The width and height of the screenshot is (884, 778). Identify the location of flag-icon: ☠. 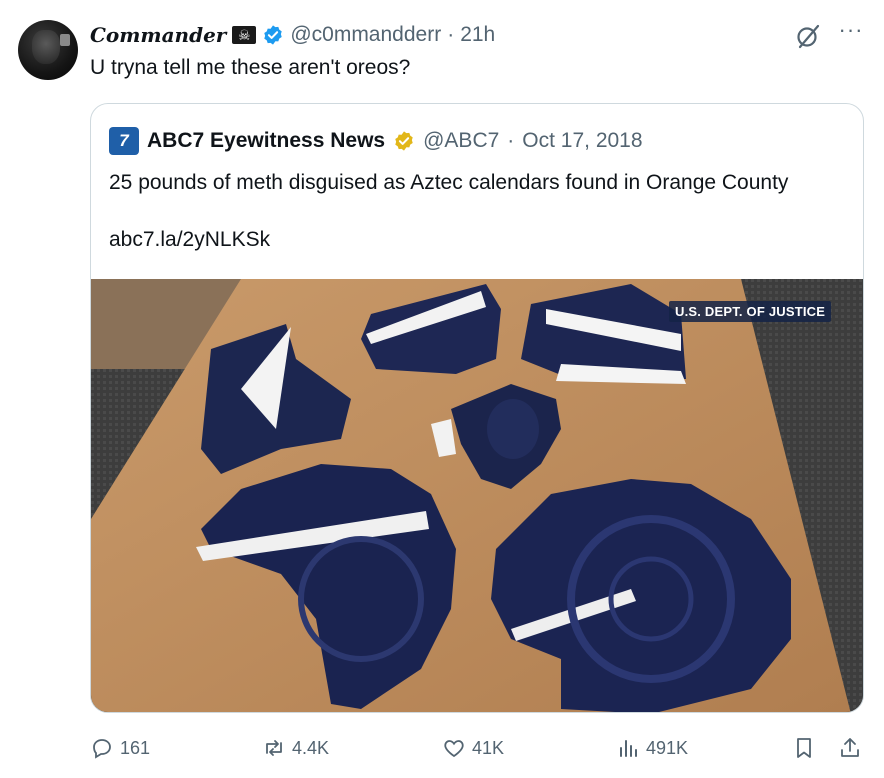
(244, 35).